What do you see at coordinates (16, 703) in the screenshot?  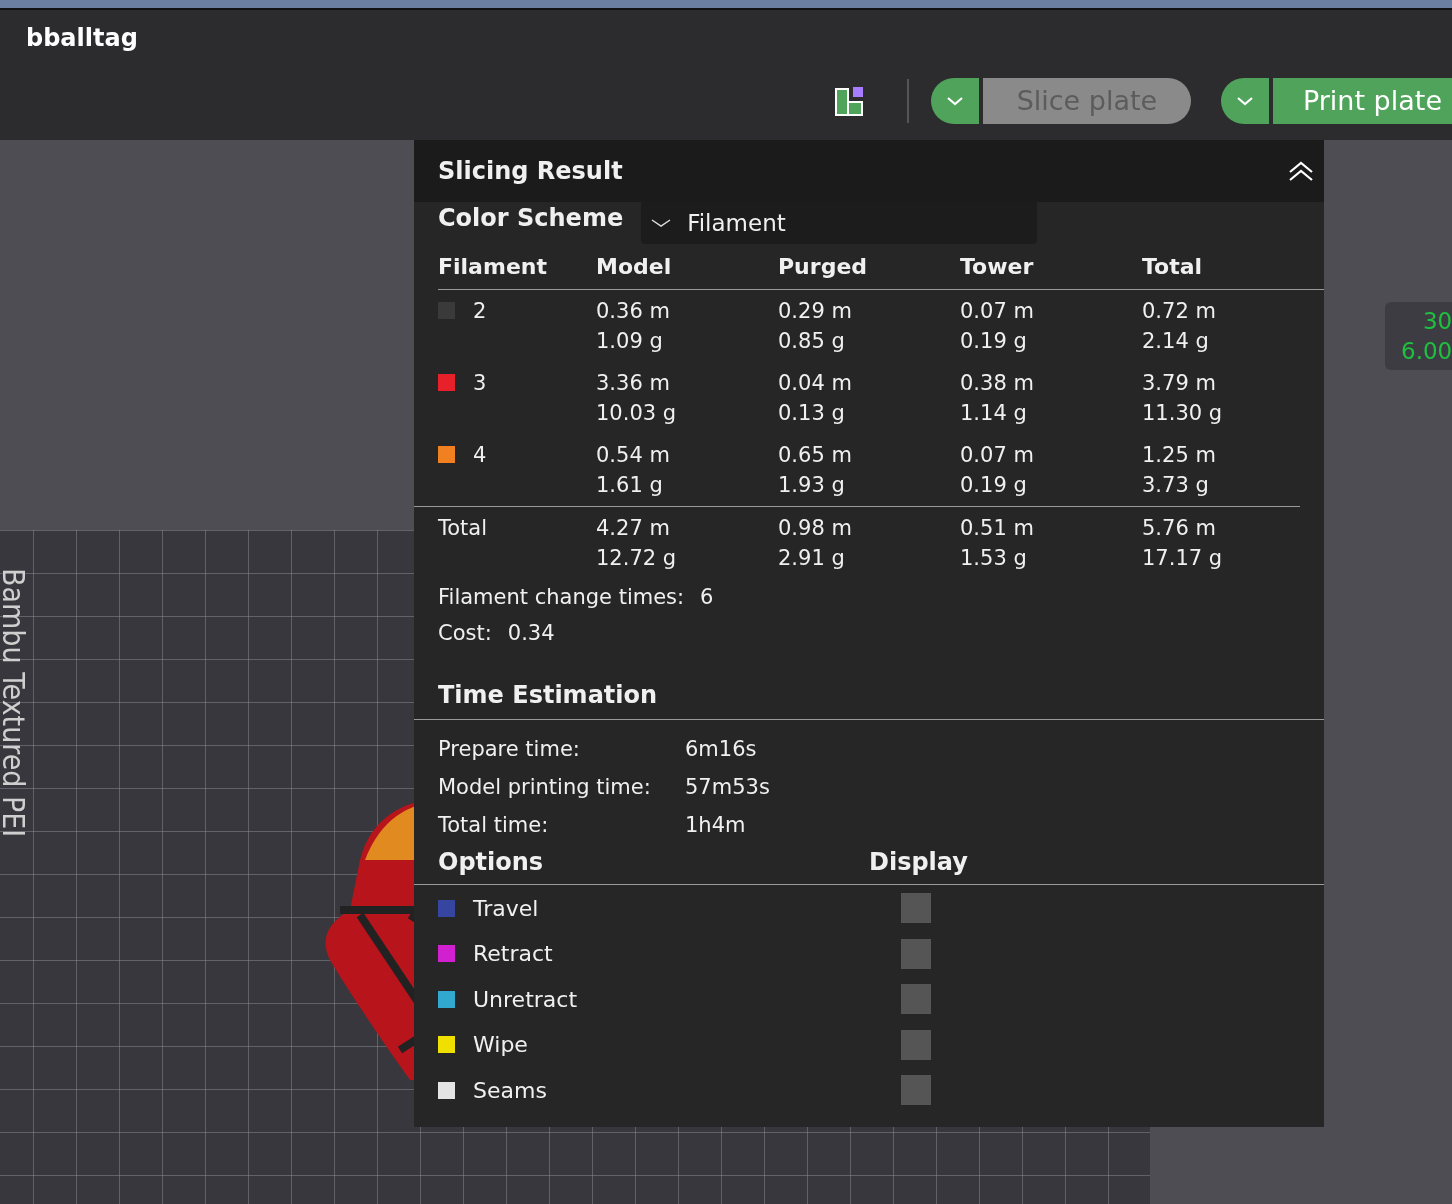 I see `plate-label: Bambu Textured PEI` at bounding box center [16, 703].